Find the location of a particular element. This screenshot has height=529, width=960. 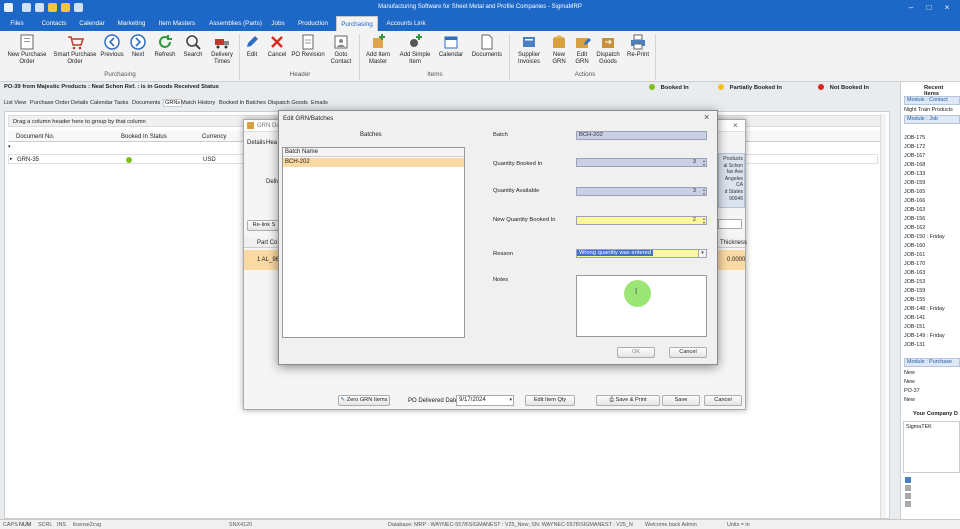

po-revision-button: PO Revision is located at coordinates (308, 46).